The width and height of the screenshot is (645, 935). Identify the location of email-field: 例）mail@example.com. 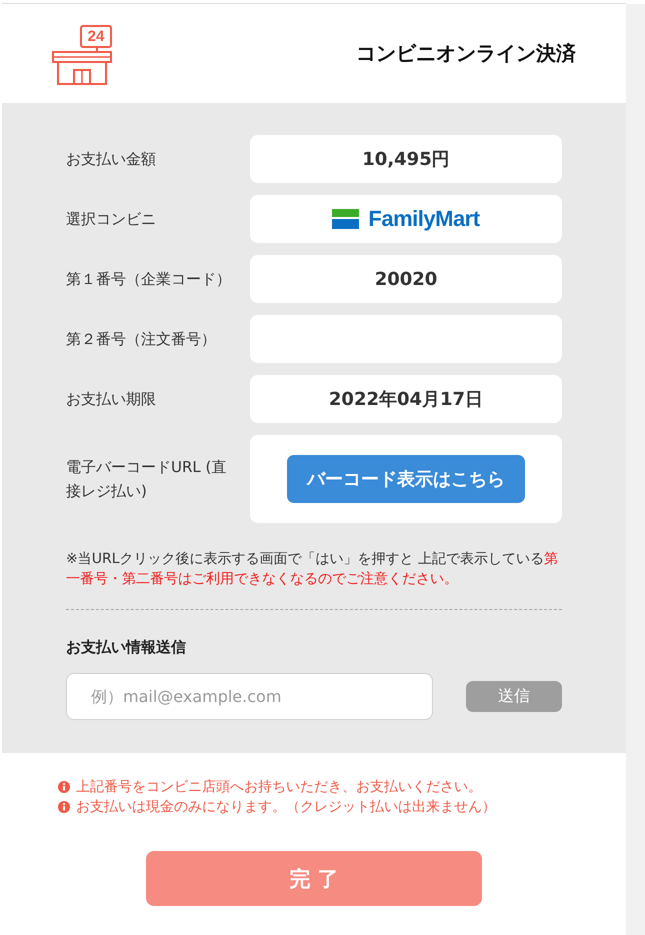
(249, 696).